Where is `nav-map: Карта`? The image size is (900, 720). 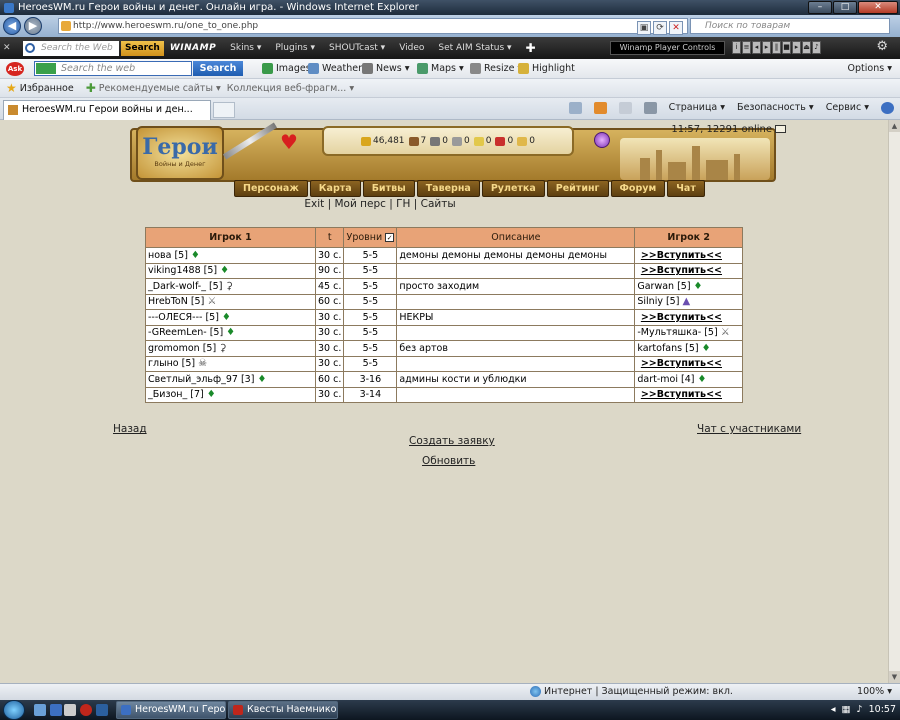 nav-map: Карта is located at coordinates (335, 188).